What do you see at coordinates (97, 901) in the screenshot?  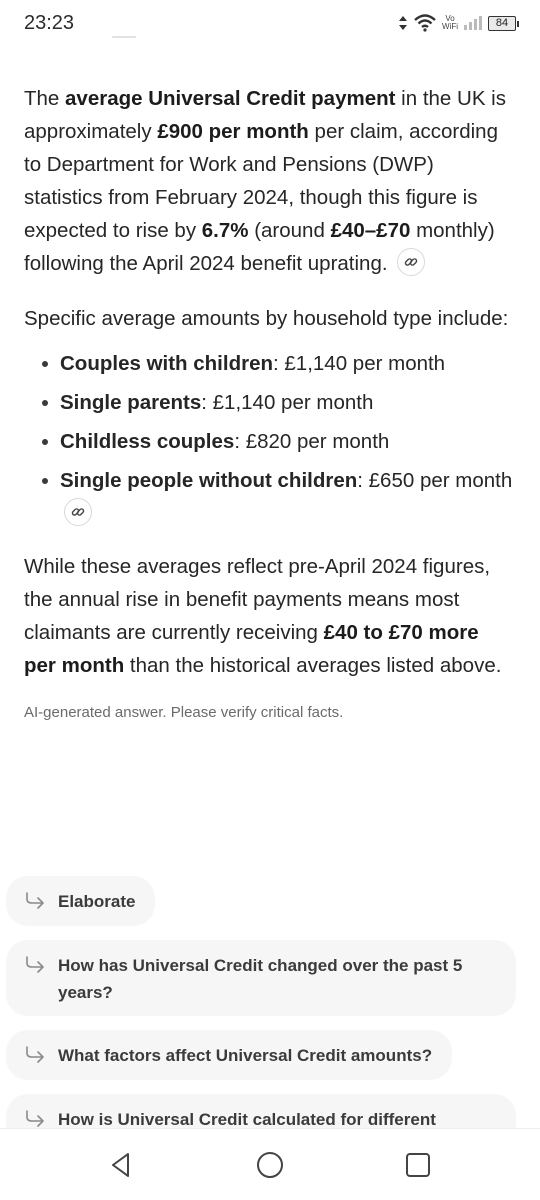 I see `followup-label: Elaborate` at bounding box center [97, 901].